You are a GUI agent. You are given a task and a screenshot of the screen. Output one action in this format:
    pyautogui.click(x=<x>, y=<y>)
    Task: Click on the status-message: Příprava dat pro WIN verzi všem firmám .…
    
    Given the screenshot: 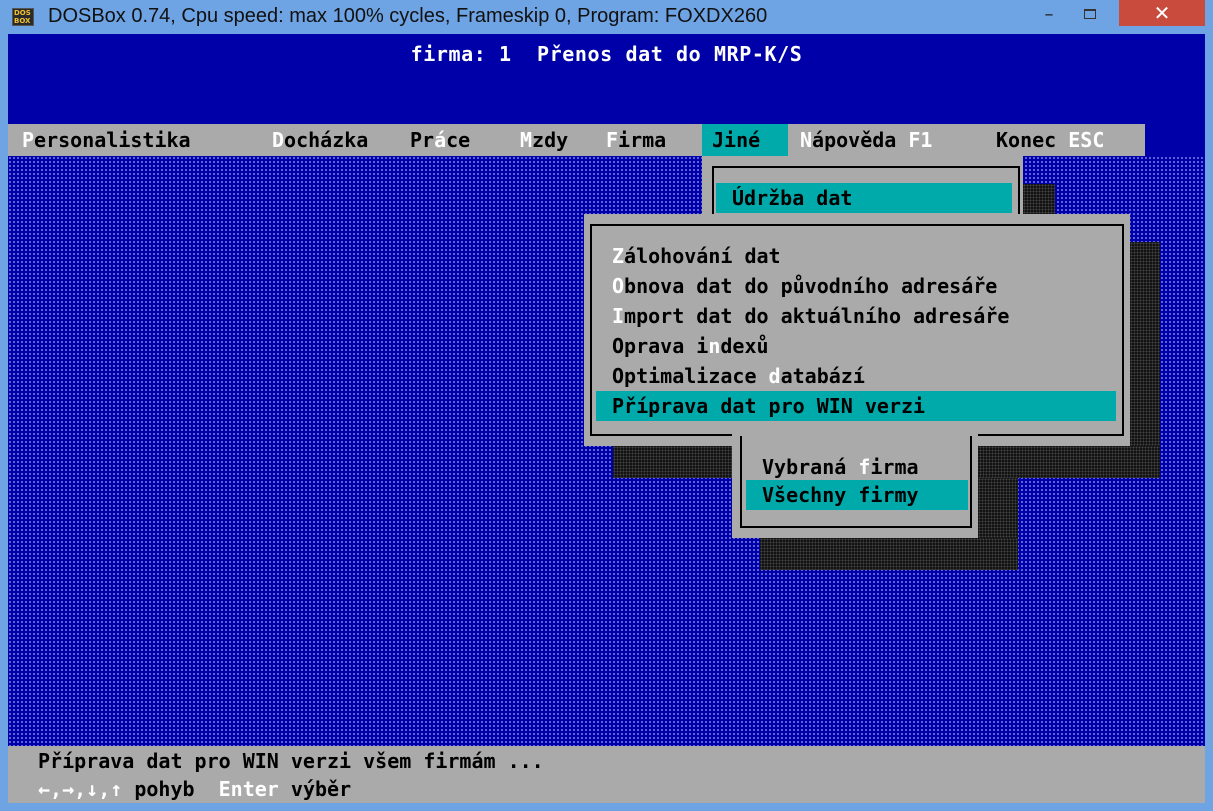 What is the action you would take?
    pyautogui.click(x=291, y=761)
    